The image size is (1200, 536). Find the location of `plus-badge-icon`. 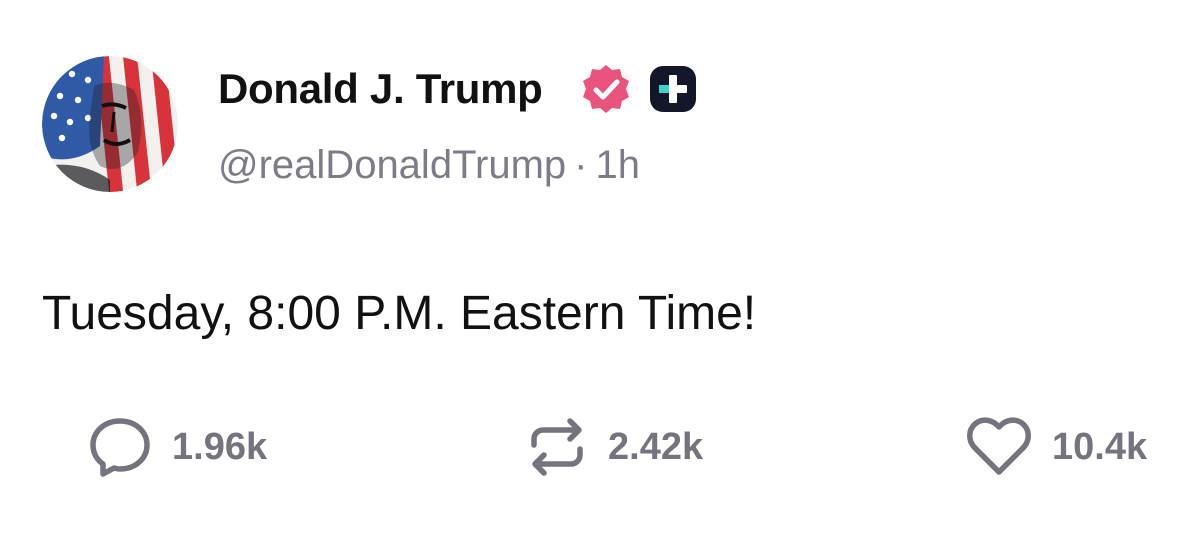

plus-badge-icon is located at coordinates (673, 89).